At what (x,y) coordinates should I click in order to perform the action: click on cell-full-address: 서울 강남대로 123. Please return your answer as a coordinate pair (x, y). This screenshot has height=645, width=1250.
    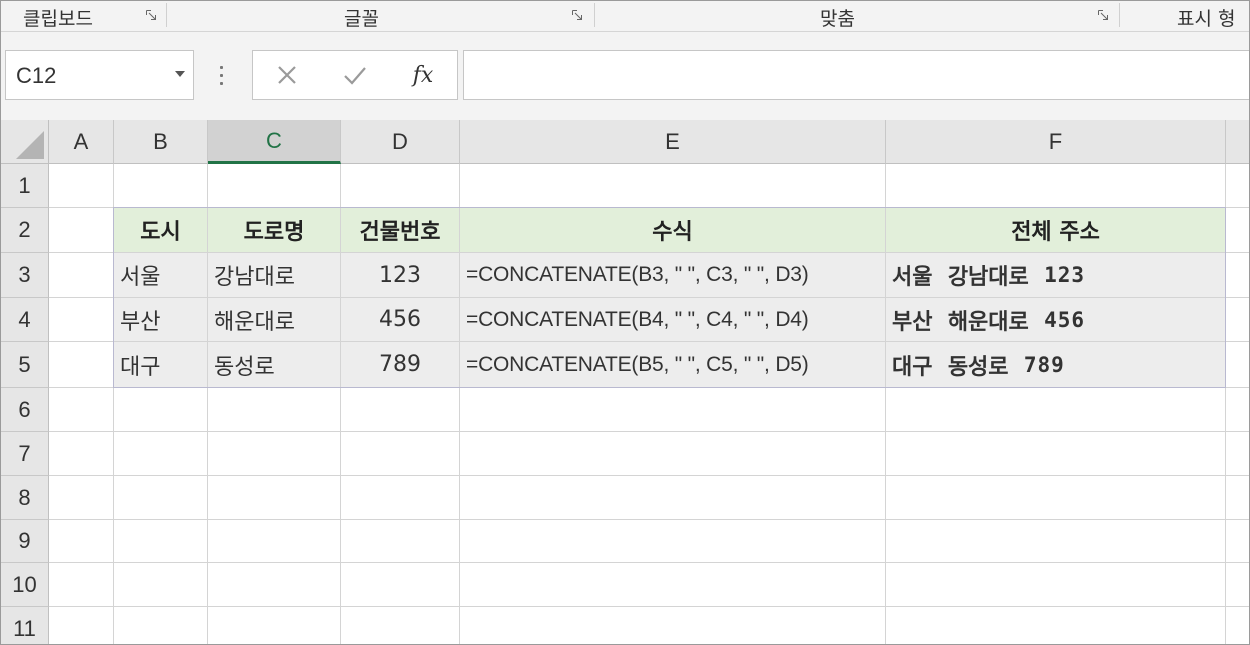
    Looking at the image, I should click on (1056, 275).